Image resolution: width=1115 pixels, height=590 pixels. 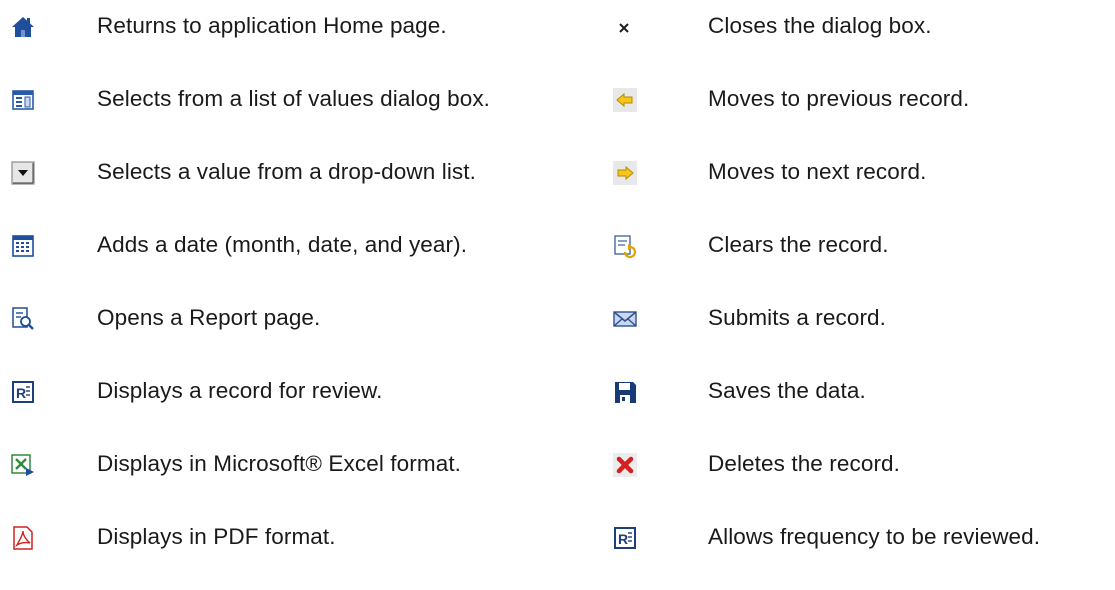 What do you see at coordinates (255, 480) in the screenshot?
I see `legend-row: Displays in Microsoft® Excel format.` at bounding box center [255, 480].